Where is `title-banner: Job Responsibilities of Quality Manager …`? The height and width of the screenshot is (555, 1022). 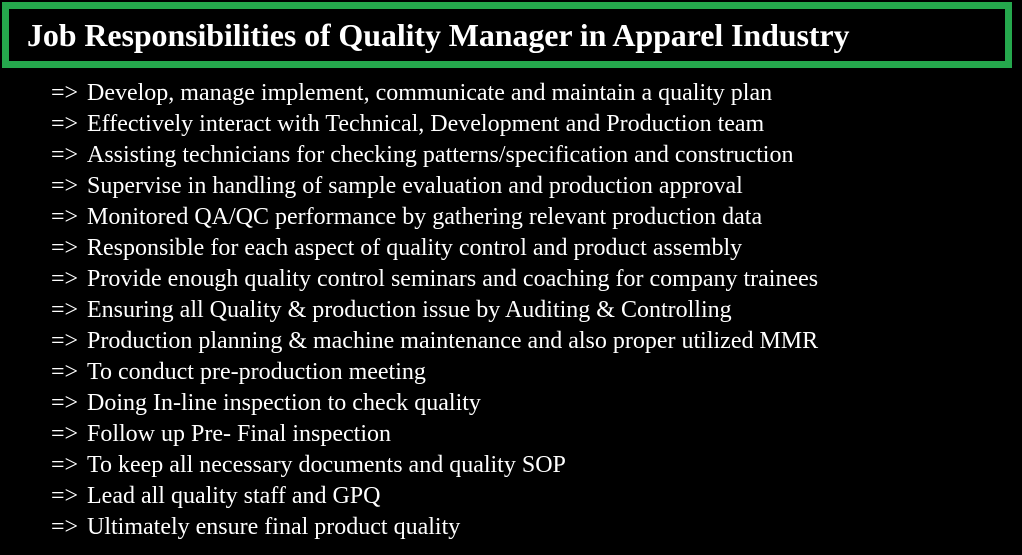
title-banner: Job Responsibilities of Quality Manager … is located at coordinates (507, 35).